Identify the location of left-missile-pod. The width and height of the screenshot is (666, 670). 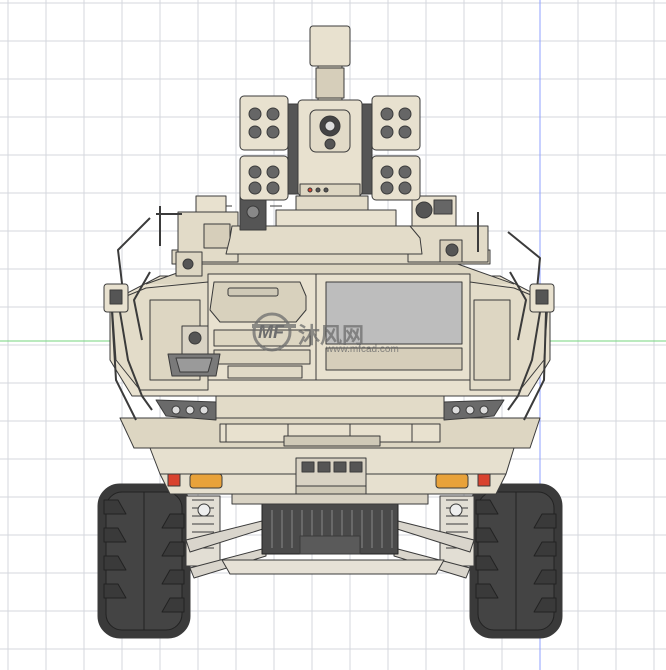
(269, 148).